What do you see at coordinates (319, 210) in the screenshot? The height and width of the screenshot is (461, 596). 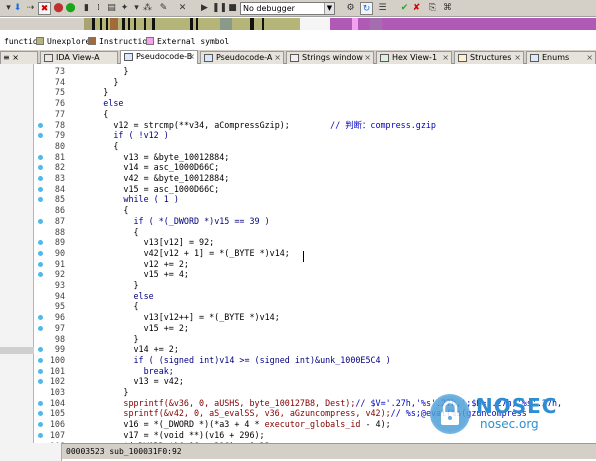 I see `code-line: 86 {` at bounding box center [319, 210].